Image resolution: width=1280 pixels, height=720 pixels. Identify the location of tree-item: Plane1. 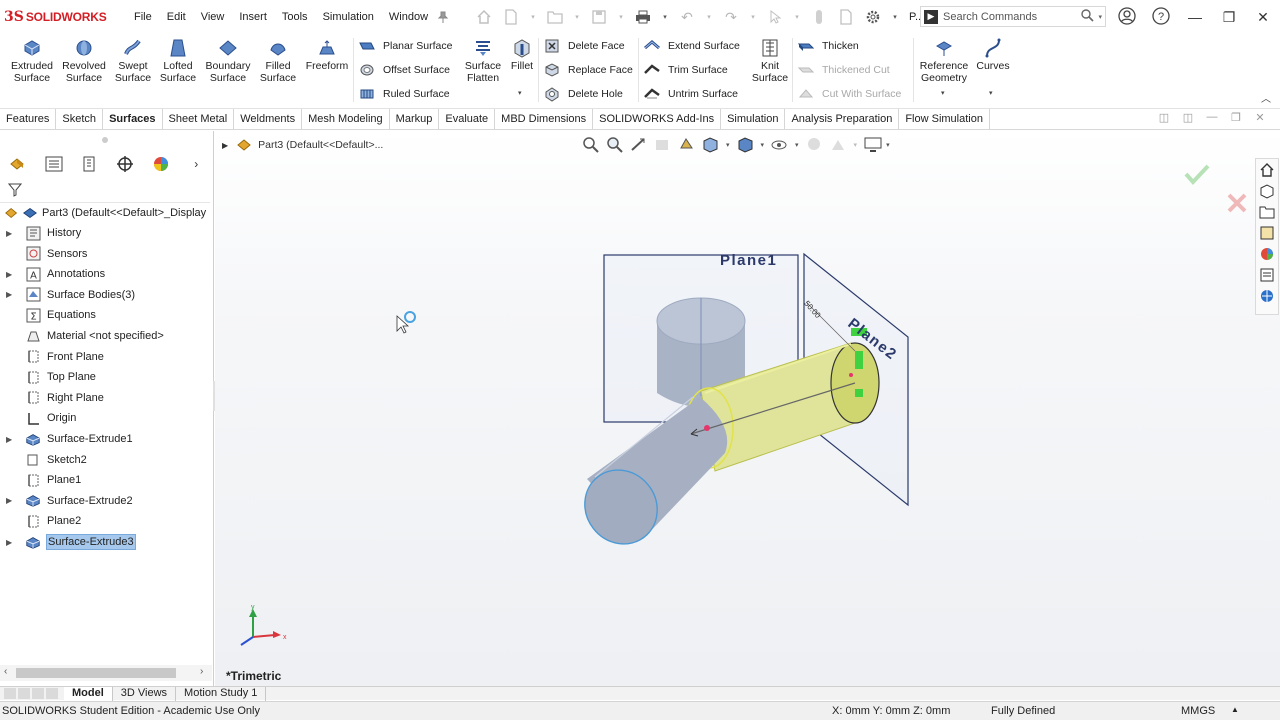
(107, 480).